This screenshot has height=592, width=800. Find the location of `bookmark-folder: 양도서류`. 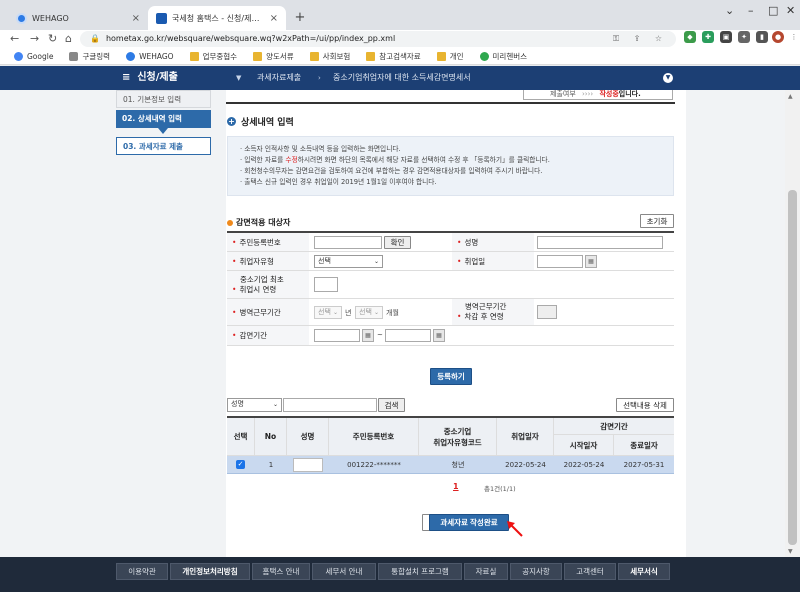

bookmark-folder: 양도서류 is located at coordinates (273, 56).